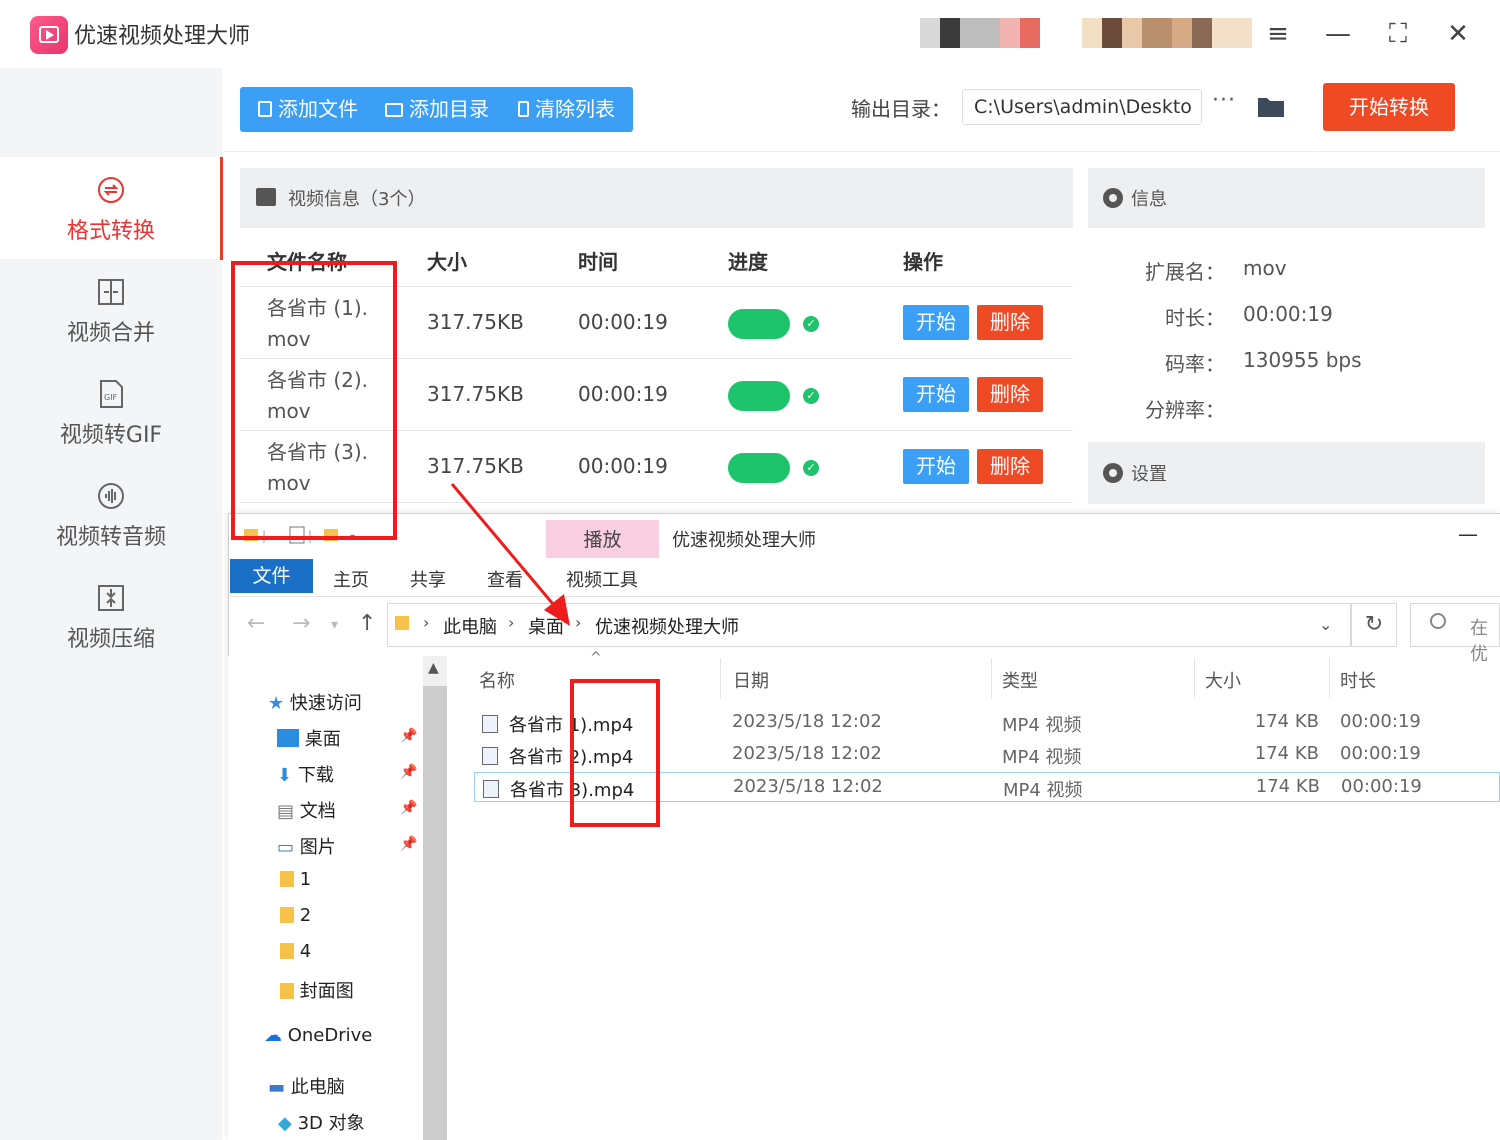  What do you see at coordinates (1338, 34) in the screenshot?
I see `minimize-icon: —` at bounding box center [1338, 34].